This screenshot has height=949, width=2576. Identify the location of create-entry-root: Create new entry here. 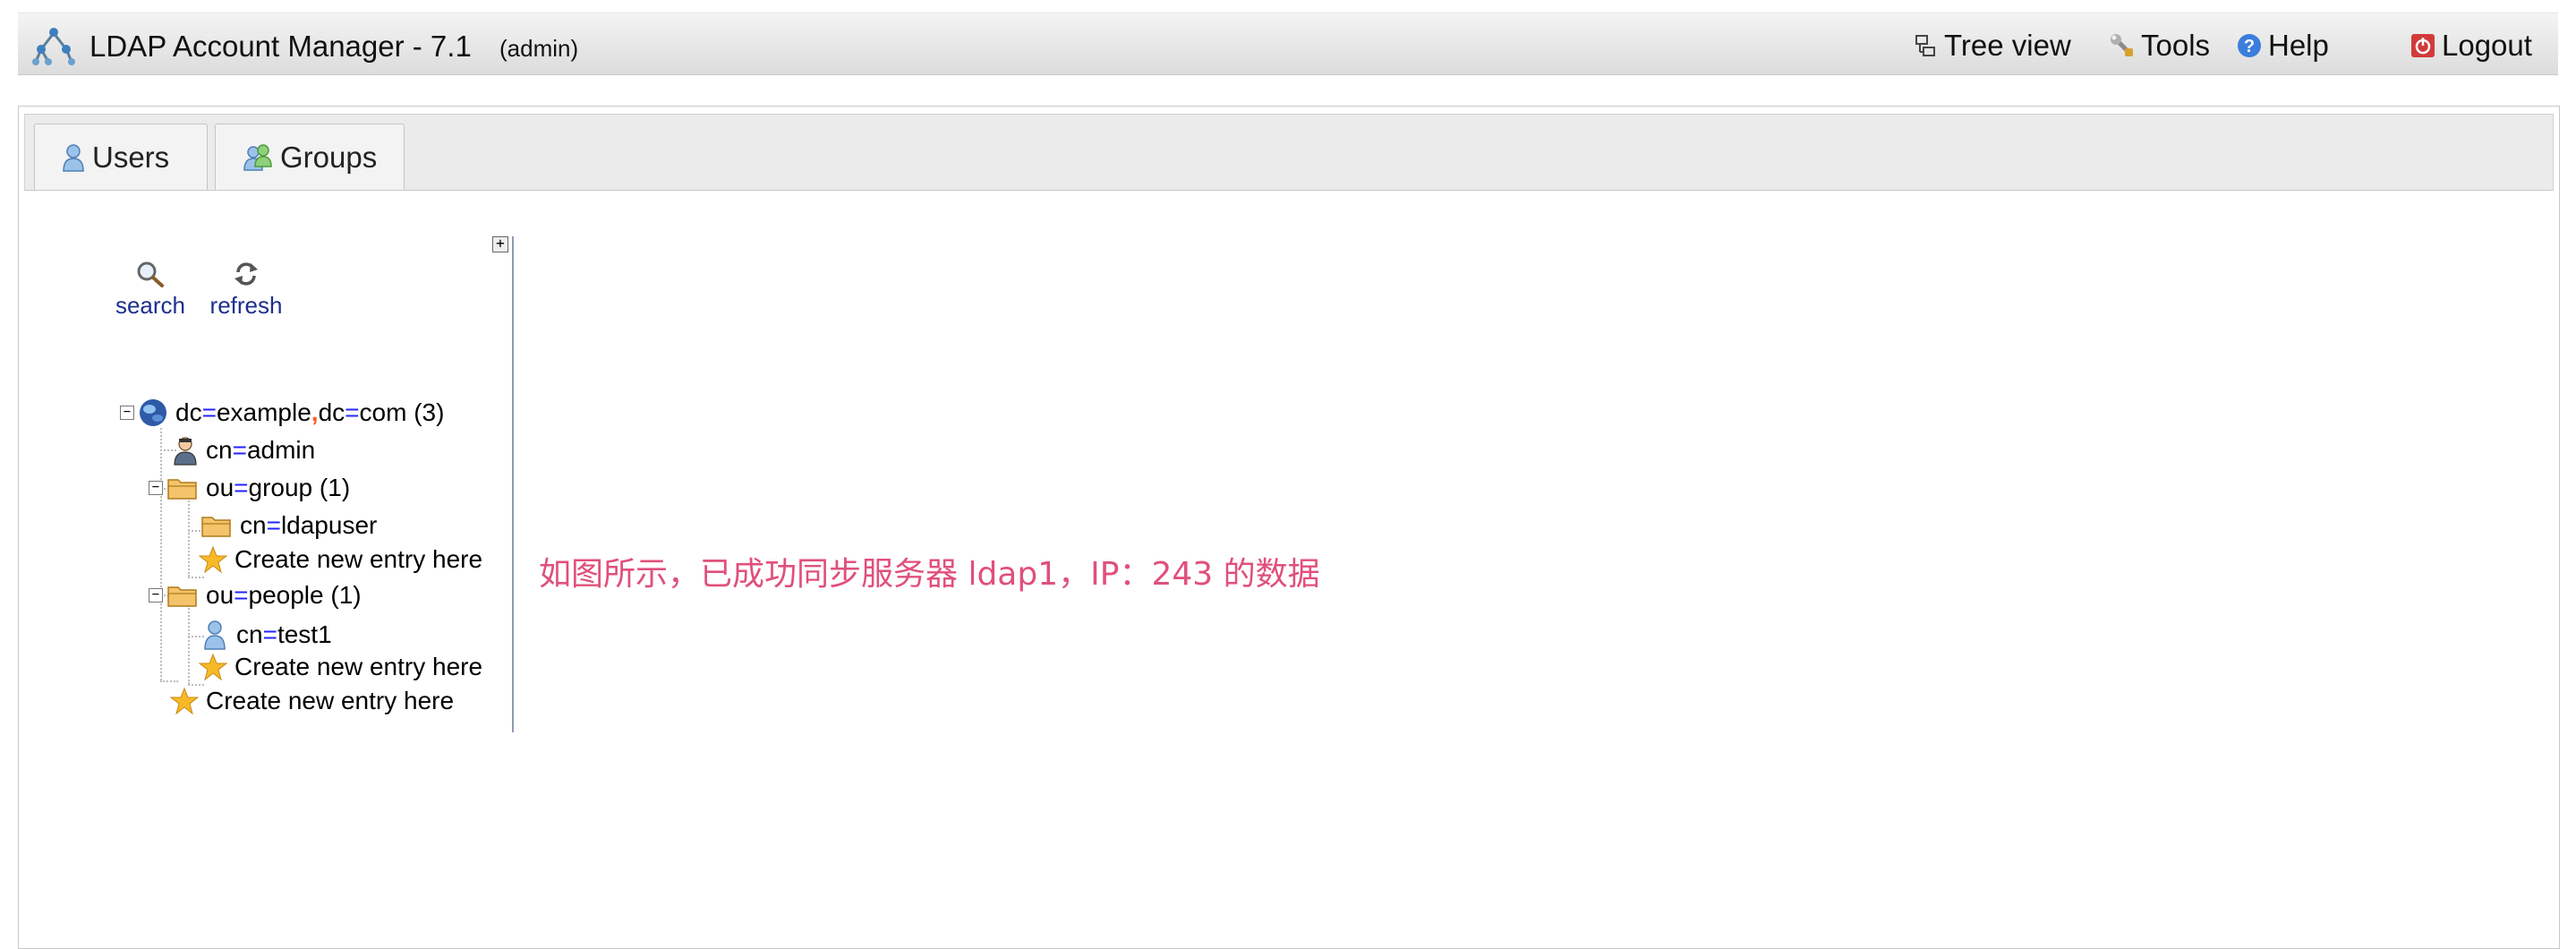
(312, 701).